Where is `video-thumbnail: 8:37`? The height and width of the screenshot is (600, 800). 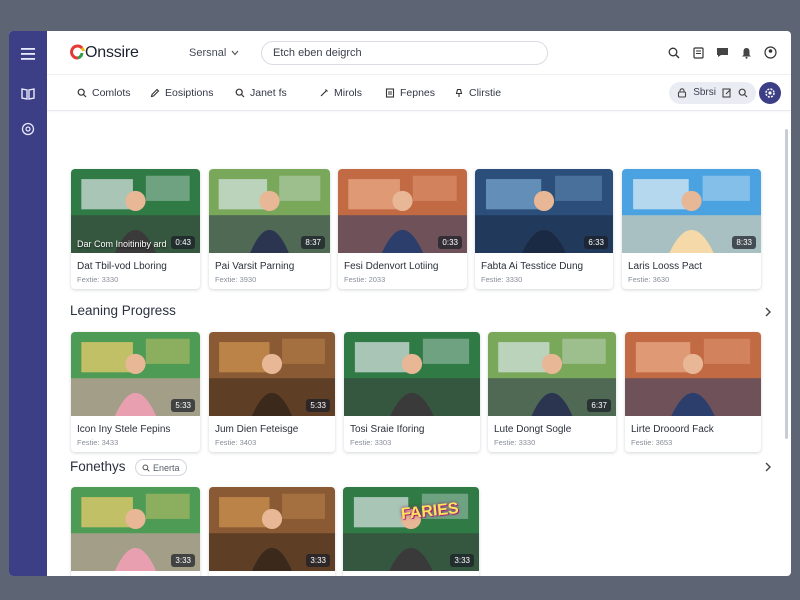 video-thumbnail: 8:37 is located at coordinates (269, 211).